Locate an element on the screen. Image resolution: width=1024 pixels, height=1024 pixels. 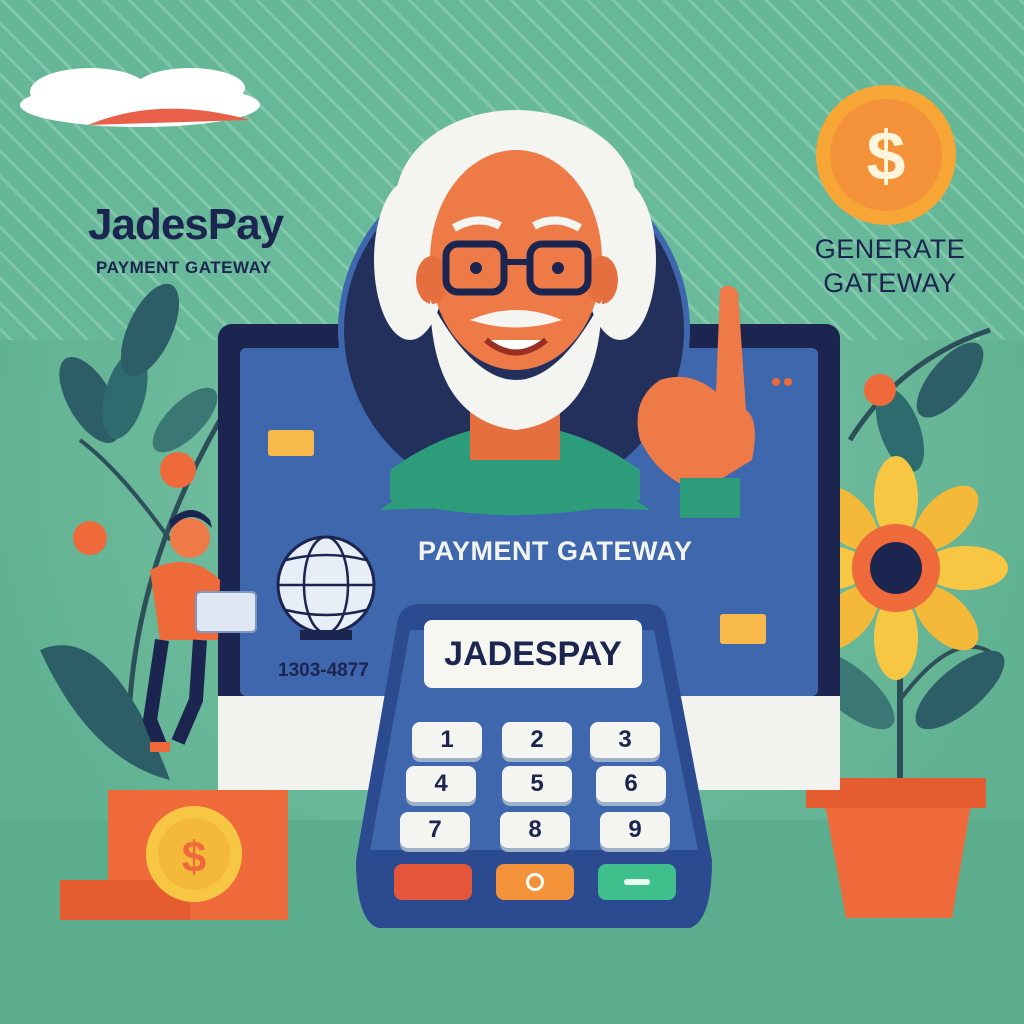
screen-title: PAYMENT GATEWAY is located at coordinates (555, 551).